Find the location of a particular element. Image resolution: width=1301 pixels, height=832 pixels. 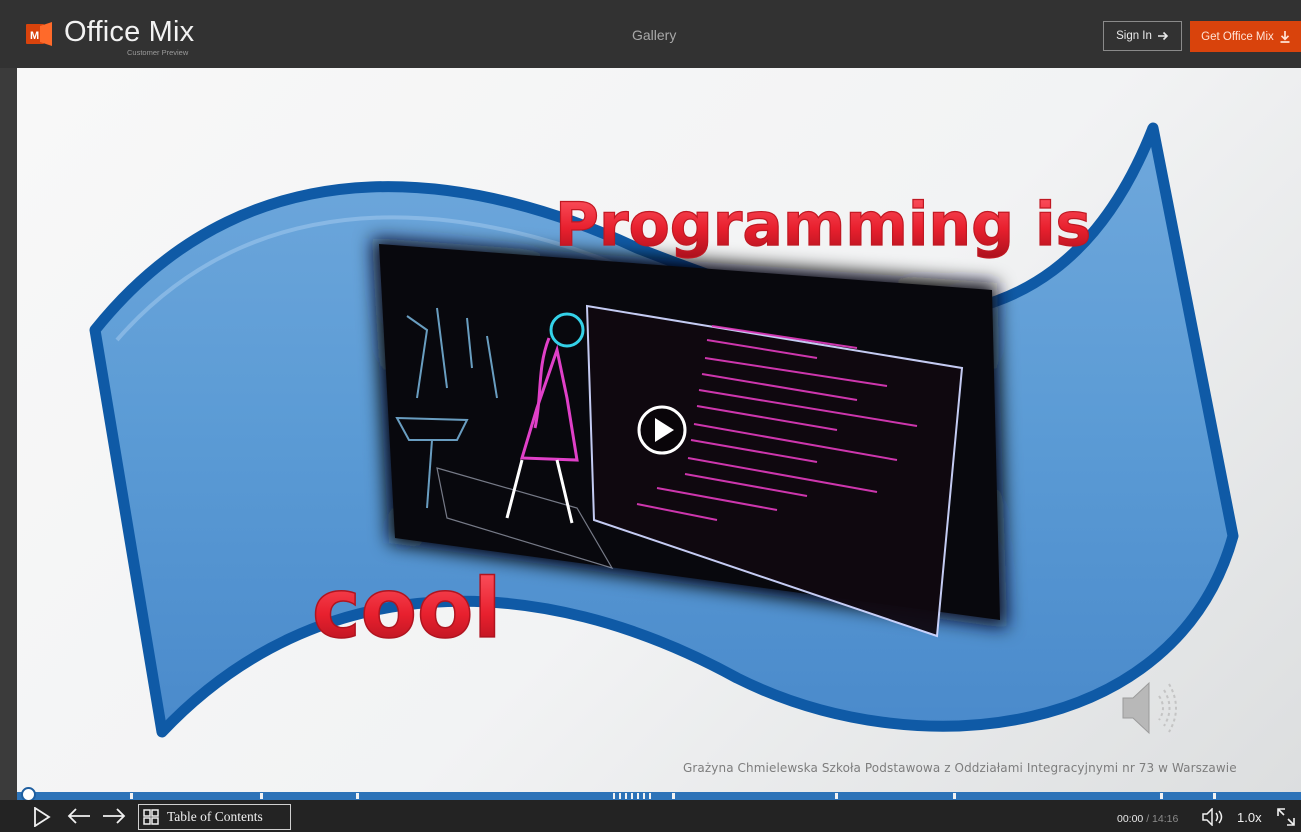

get-office-mix-button: Get Office Mix is located at coordinates (1245, 36).